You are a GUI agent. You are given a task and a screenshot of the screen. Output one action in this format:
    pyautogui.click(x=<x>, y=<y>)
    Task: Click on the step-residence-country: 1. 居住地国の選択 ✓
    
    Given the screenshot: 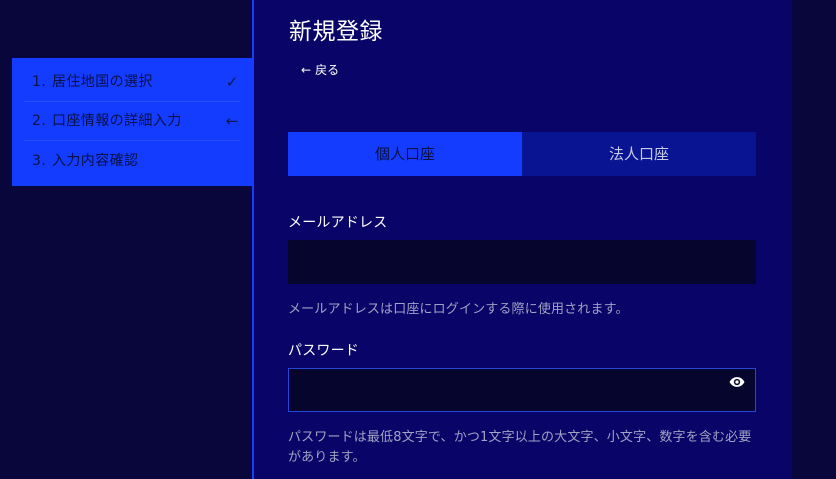 What is the action you would take?
    pyautogui.click(x=132, y=82)
    